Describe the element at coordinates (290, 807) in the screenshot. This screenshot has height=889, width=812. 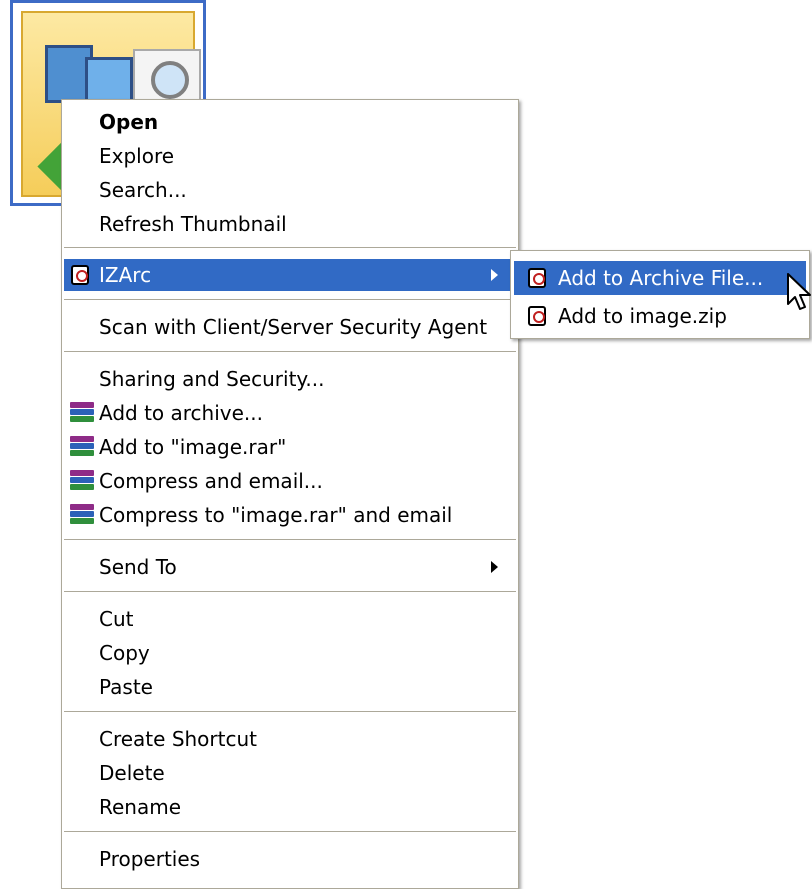
I see `menu-item-rename: Rename` at that location.